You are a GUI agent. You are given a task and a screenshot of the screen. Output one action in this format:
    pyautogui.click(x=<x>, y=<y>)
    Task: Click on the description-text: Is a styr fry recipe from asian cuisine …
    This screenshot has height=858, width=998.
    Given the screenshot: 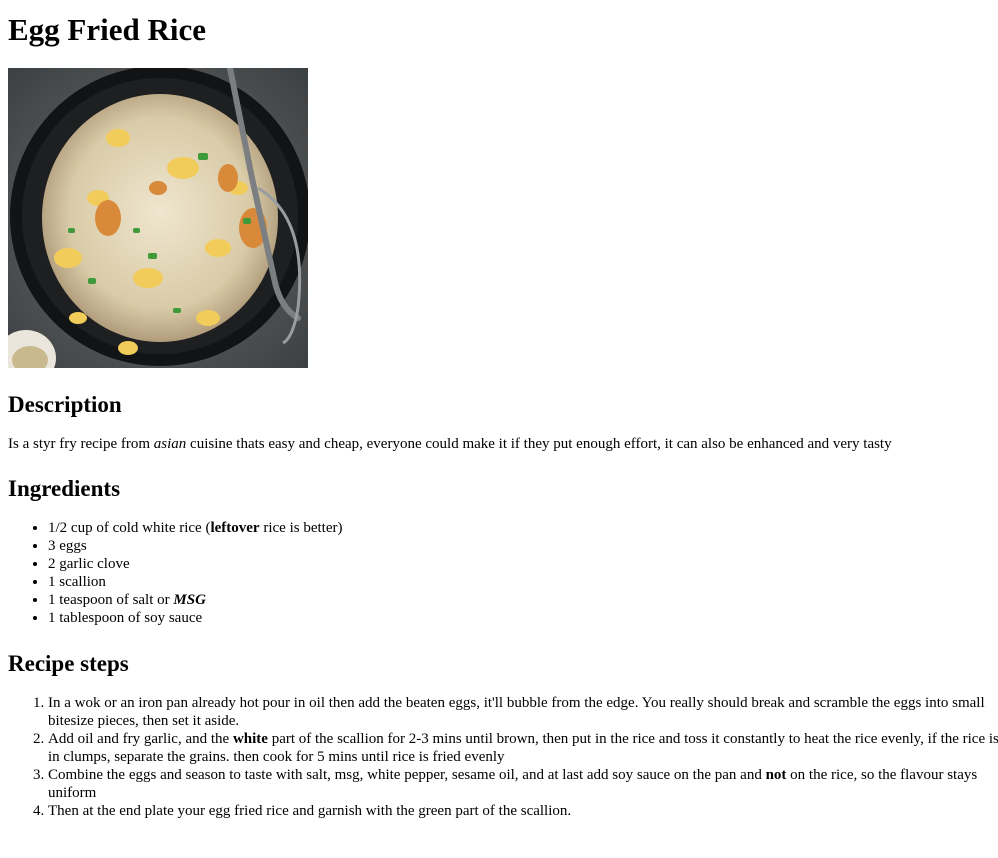 What is the action you would take?
    pyautogui.click(x=450, y=444)
    